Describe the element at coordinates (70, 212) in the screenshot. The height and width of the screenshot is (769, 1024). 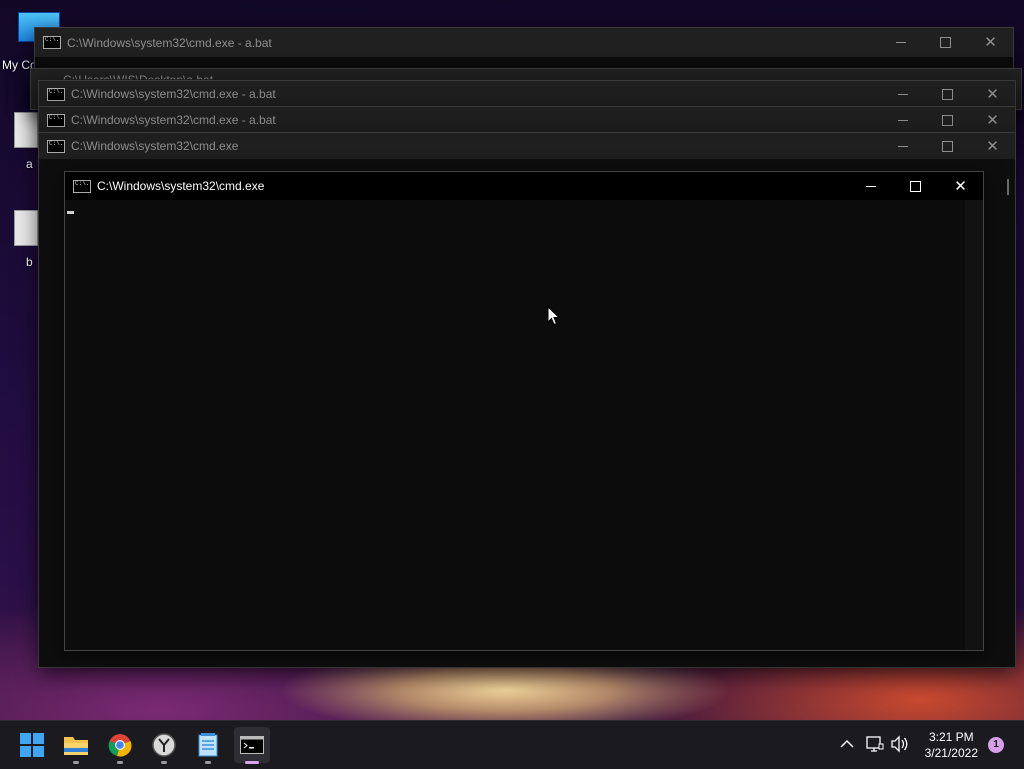
I see `text-cursor` at that location.